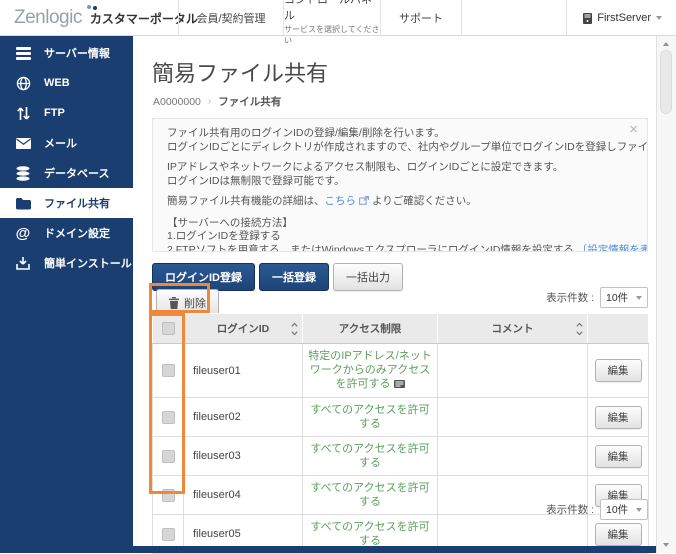 This screenshot has width=676, height=554. Describe the element at coordinates (66, 203) in the screenshot. I see `sidebar-item-file-sharing: ファイル共有` at that location.